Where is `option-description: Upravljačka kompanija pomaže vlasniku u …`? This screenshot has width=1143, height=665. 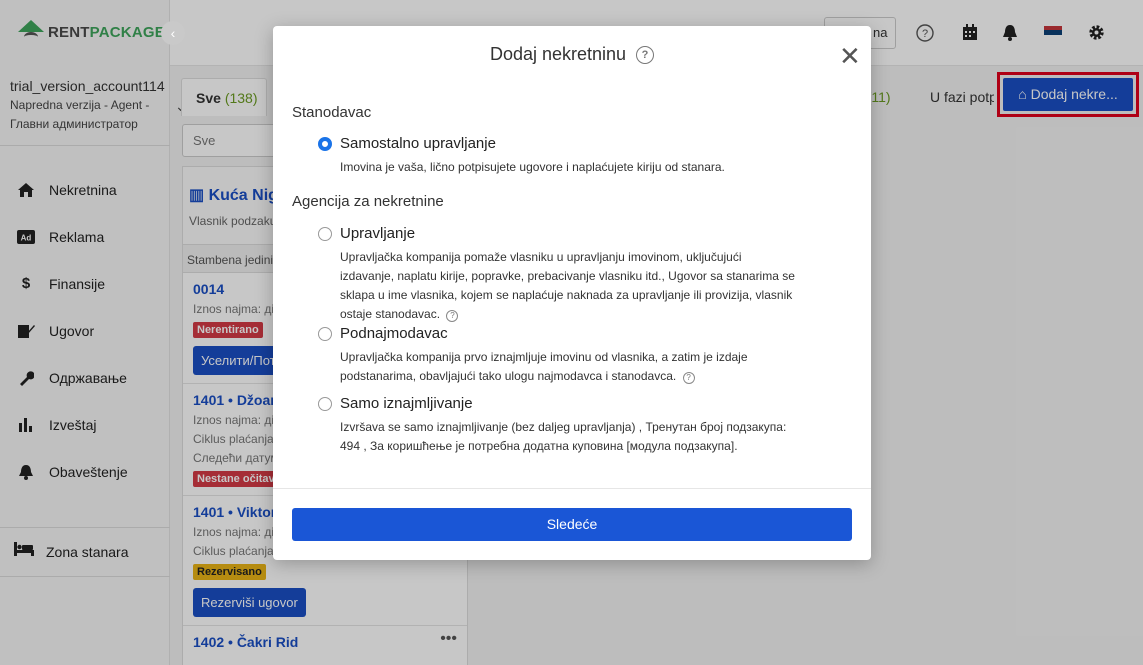 option-description: Upravljačka kompanija pomaže vlasniku u … is located at coordinates (567, 285).